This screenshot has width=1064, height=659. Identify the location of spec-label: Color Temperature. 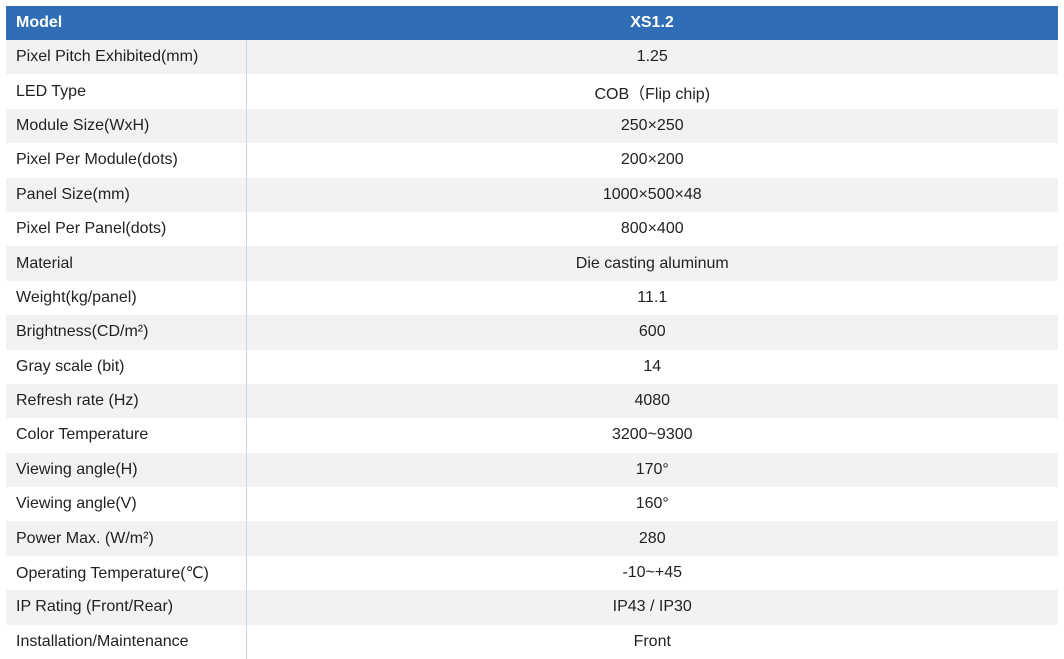
(126, 435).